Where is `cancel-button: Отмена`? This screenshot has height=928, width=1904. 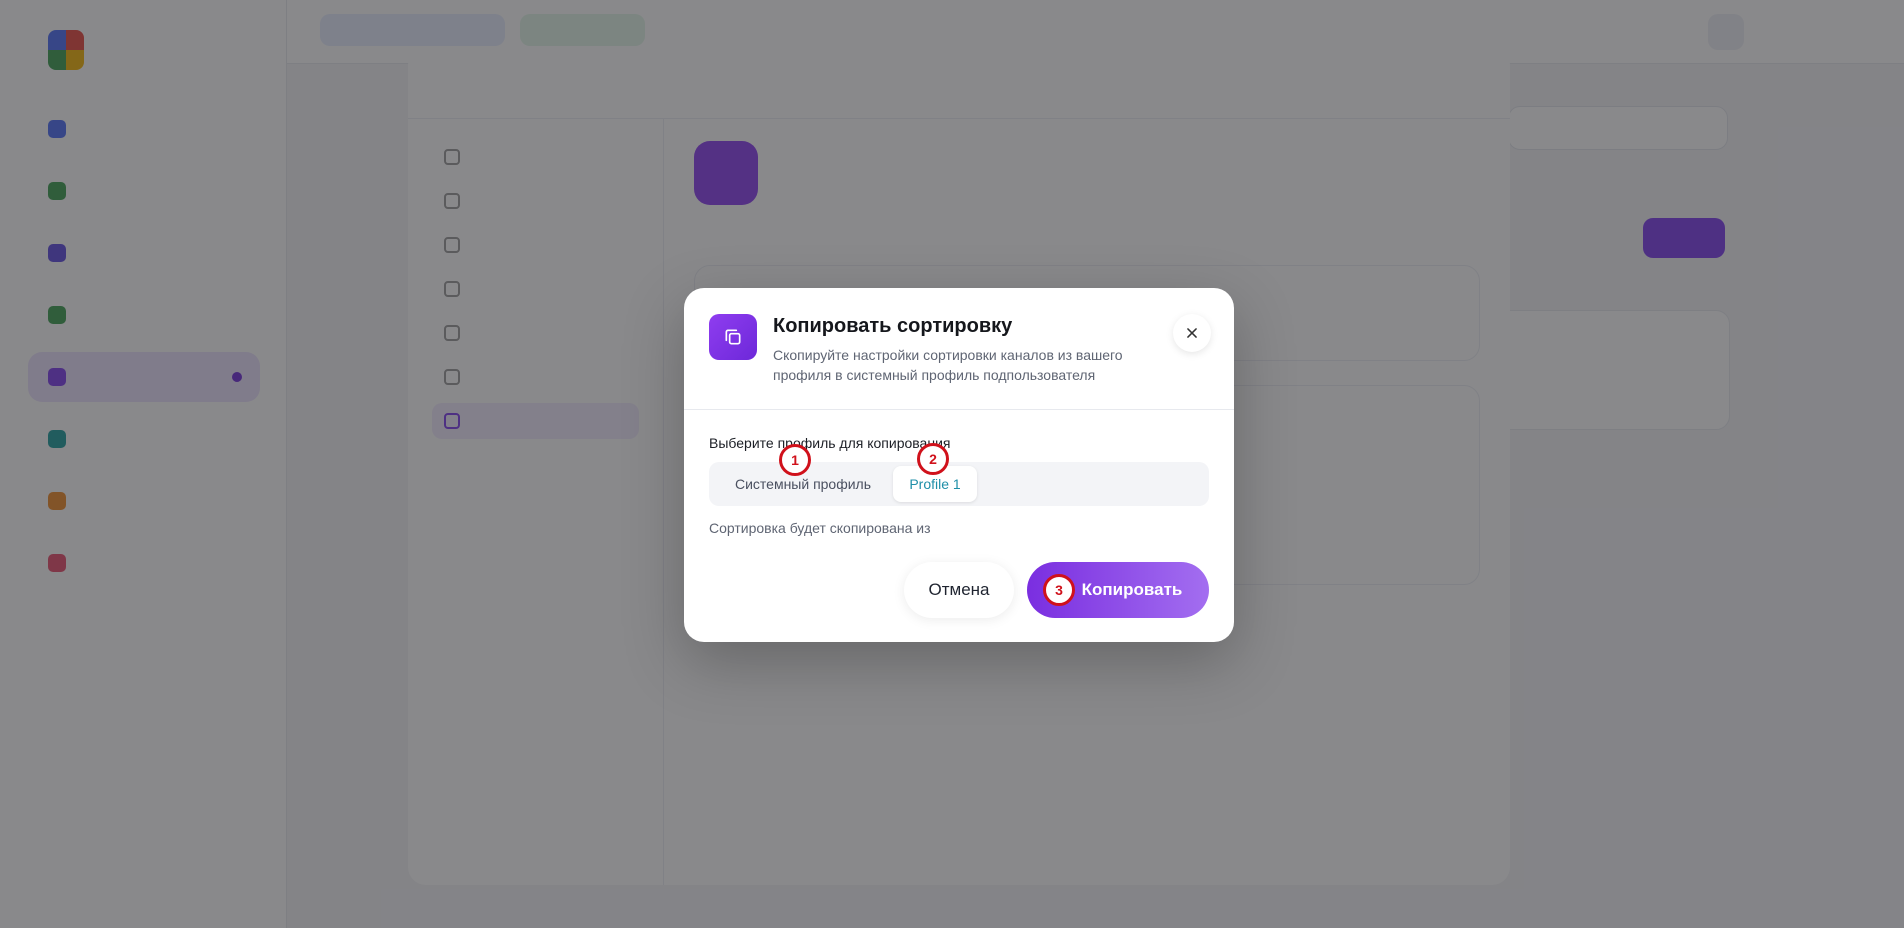
cancel-button: Отмена is located at coordinates (959, 590).